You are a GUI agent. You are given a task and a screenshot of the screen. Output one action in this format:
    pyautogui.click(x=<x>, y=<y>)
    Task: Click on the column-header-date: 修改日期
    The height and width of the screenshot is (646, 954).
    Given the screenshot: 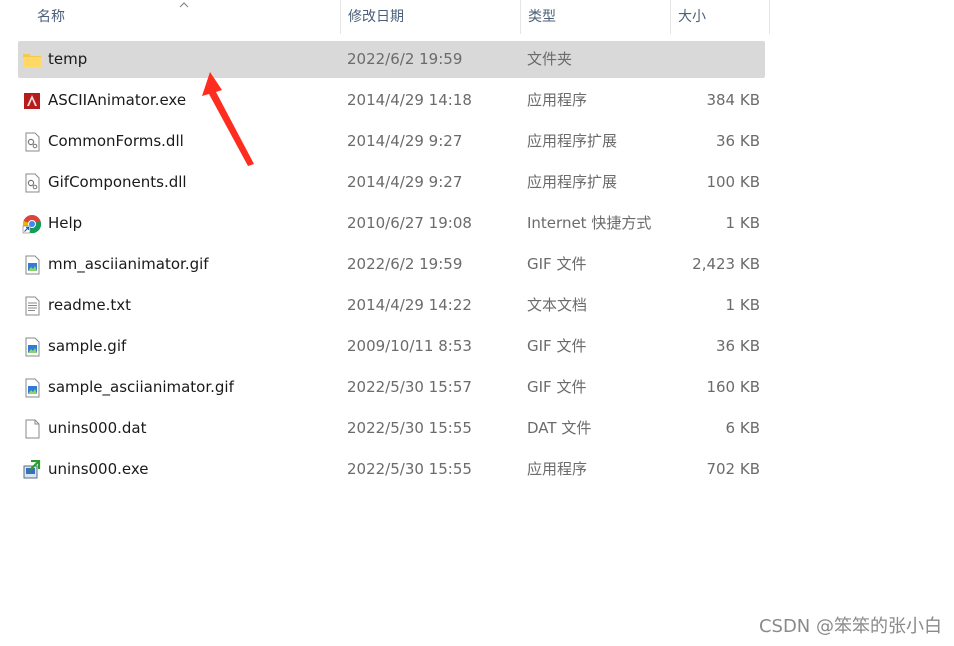 What is the action you would take?
    pyautogui.click(x=430, y=17)
    